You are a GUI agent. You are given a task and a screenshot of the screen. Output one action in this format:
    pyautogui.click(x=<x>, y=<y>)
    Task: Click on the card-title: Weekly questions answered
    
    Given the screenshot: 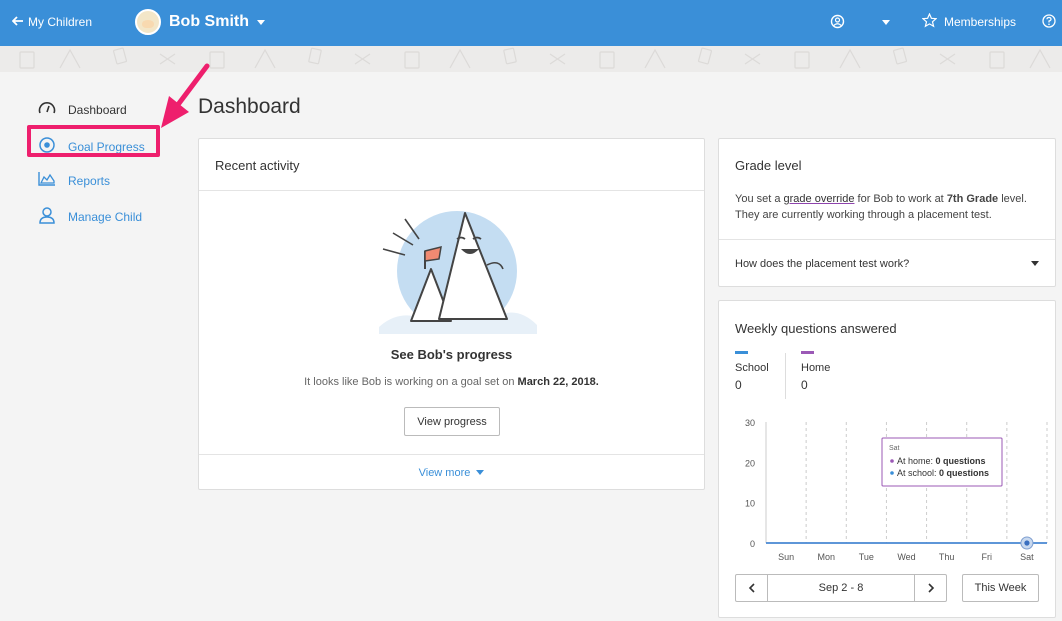 What is the action you would take?
    pyautogui.click(x=816, y=328)
    